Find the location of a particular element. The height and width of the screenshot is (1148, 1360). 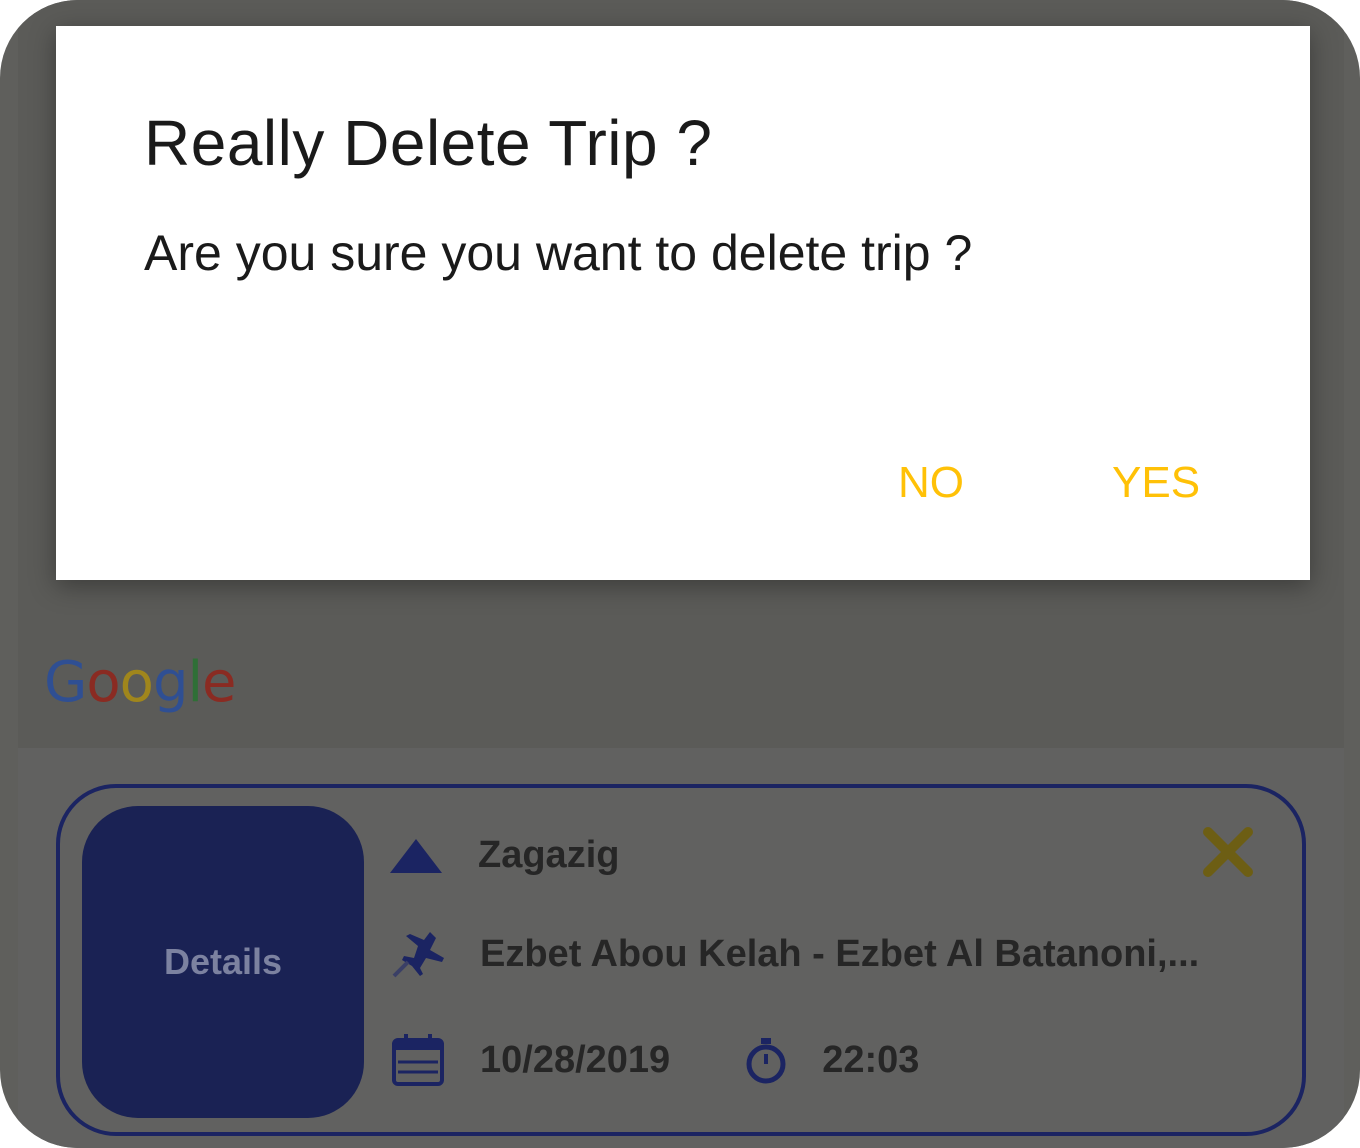

dialog-title: Really Delete Trip ? is located at coordinates (428, 143).